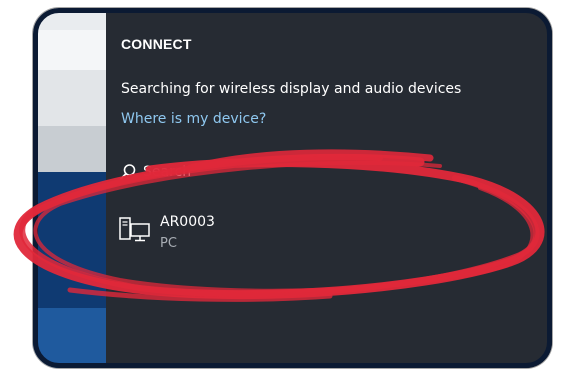 The width and height of the screenshot is (563, 377). Describe the element at coordinates (167, 172) in the screenshot. I see `search-label: Search` at that location.